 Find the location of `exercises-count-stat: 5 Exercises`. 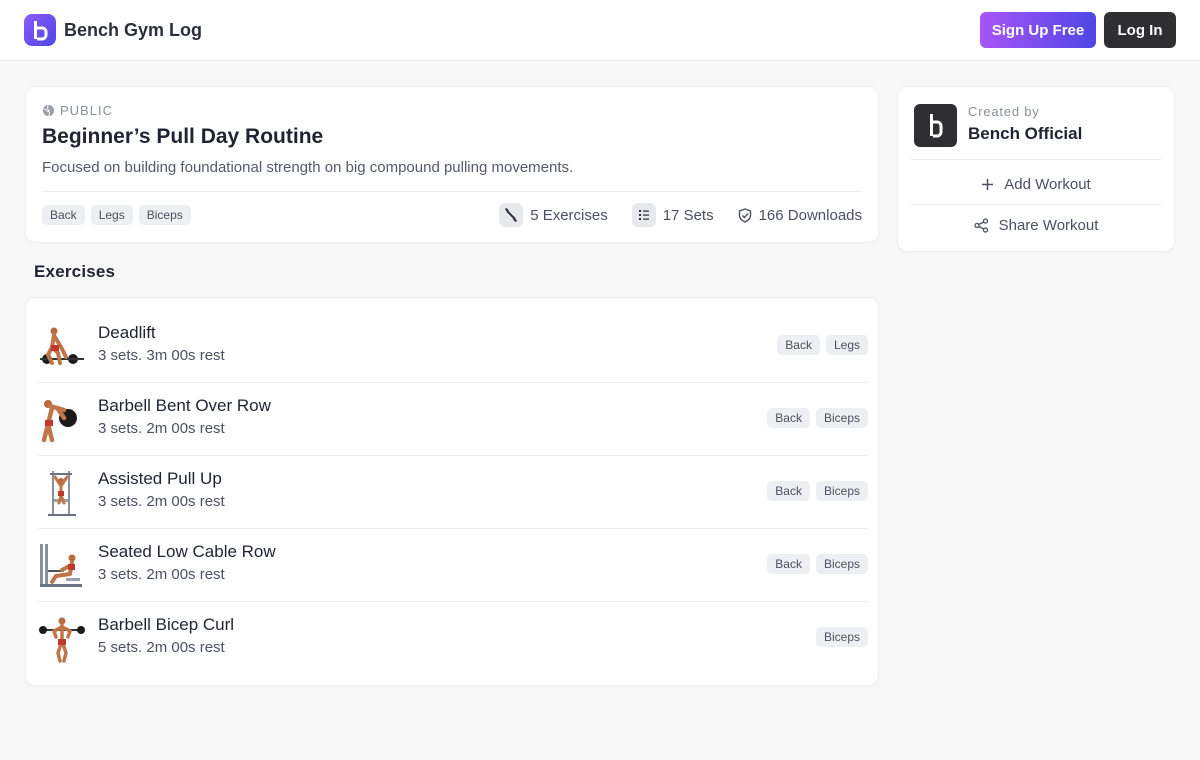

exercises-count-stat: 5 Exercises is located at coordinates (553, 215).